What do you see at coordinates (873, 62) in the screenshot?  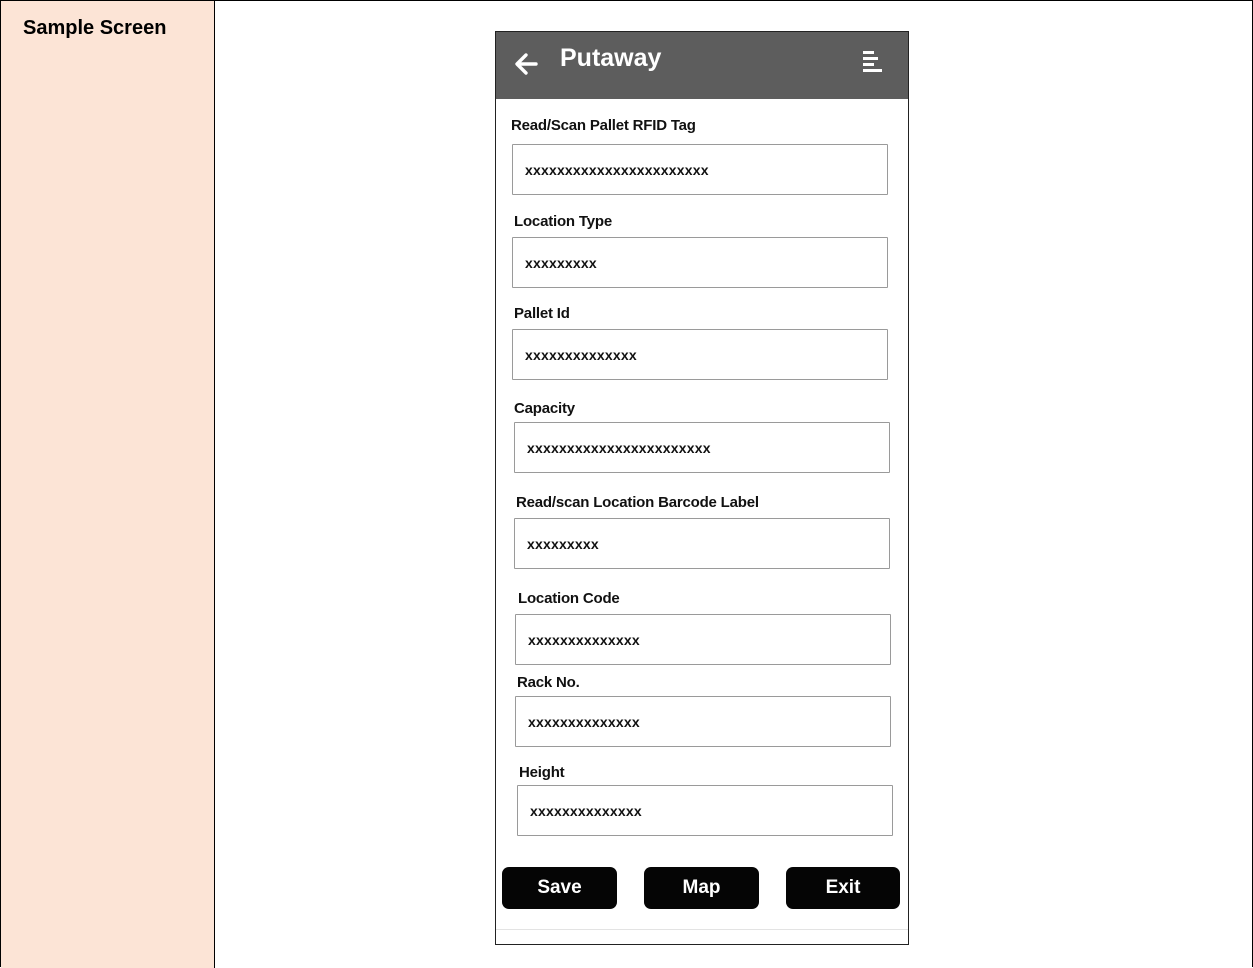 I see `menu-lines-icon` at bounding box center [873, 62].